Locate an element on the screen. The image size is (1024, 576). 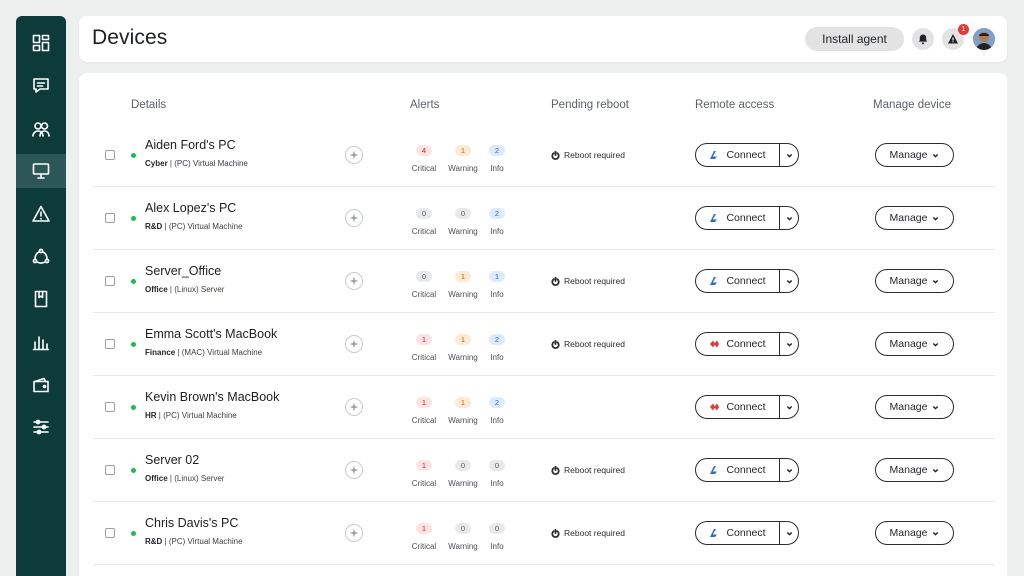
critical-alerts: 4 Critical is located at coordinates (424, 156).